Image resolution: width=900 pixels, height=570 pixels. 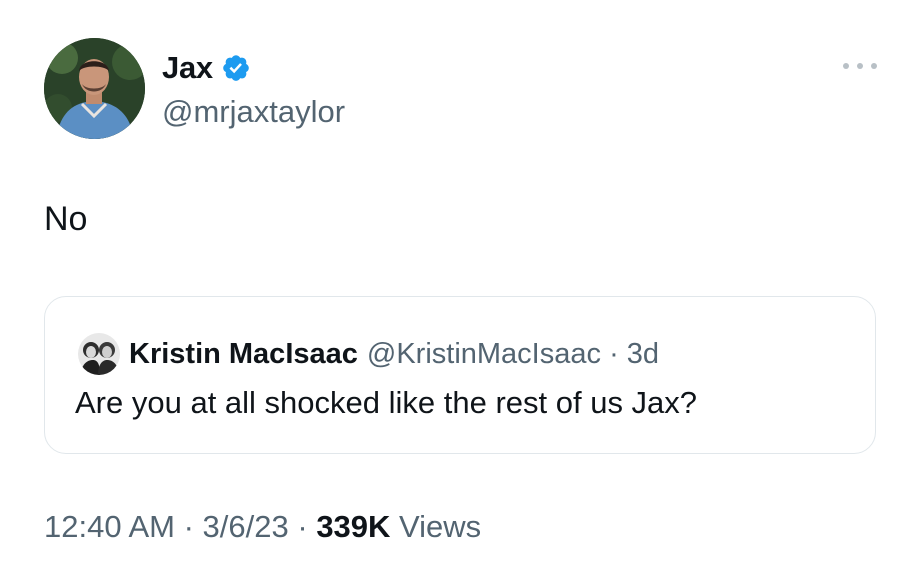 What do you see at coordinates (243, 354) in the screenshot?
I see `quoted-author-name: Kristin MacIsaac` at bounding box center [243, 354].